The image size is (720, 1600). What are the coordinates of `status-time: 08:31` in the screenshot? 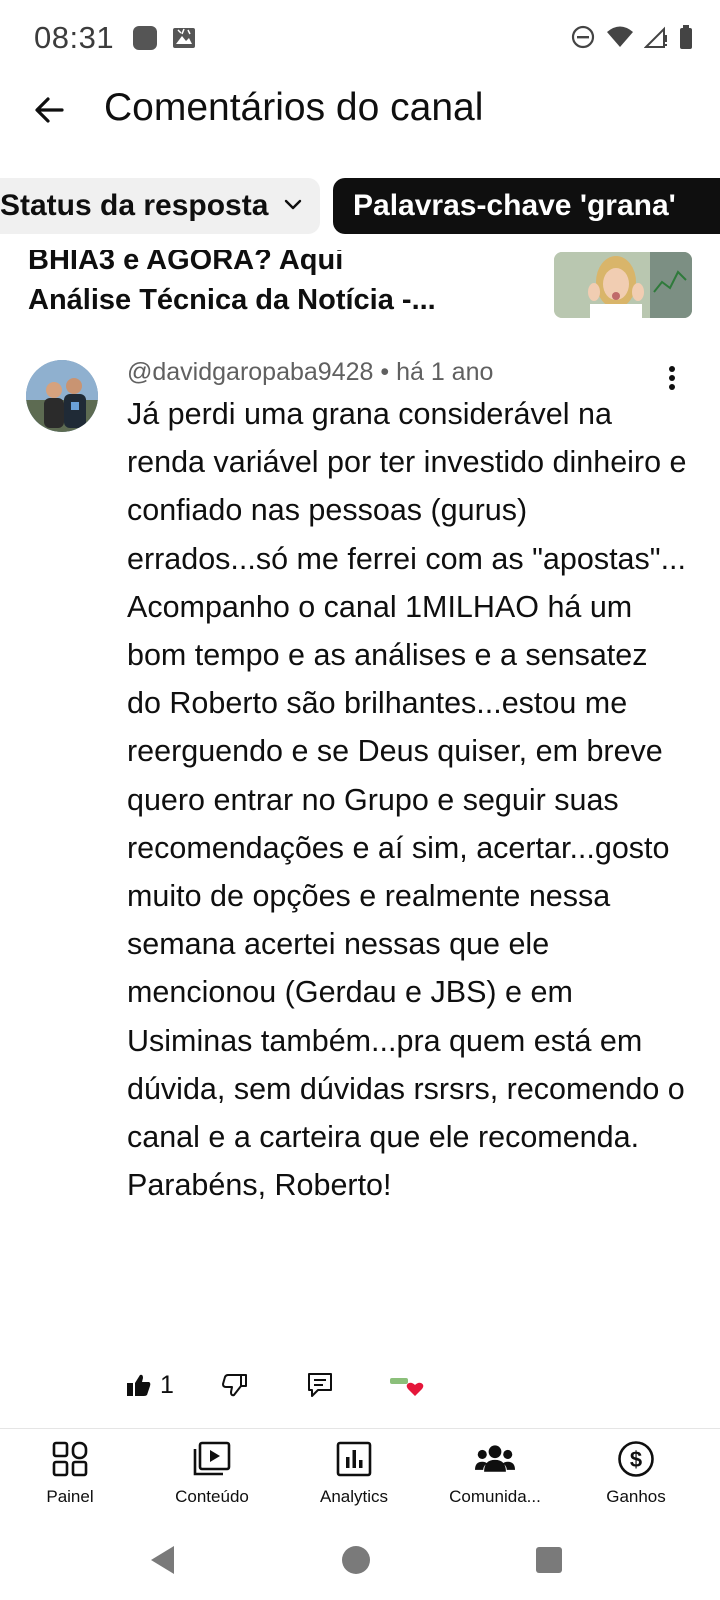 It's located at (74, 37).